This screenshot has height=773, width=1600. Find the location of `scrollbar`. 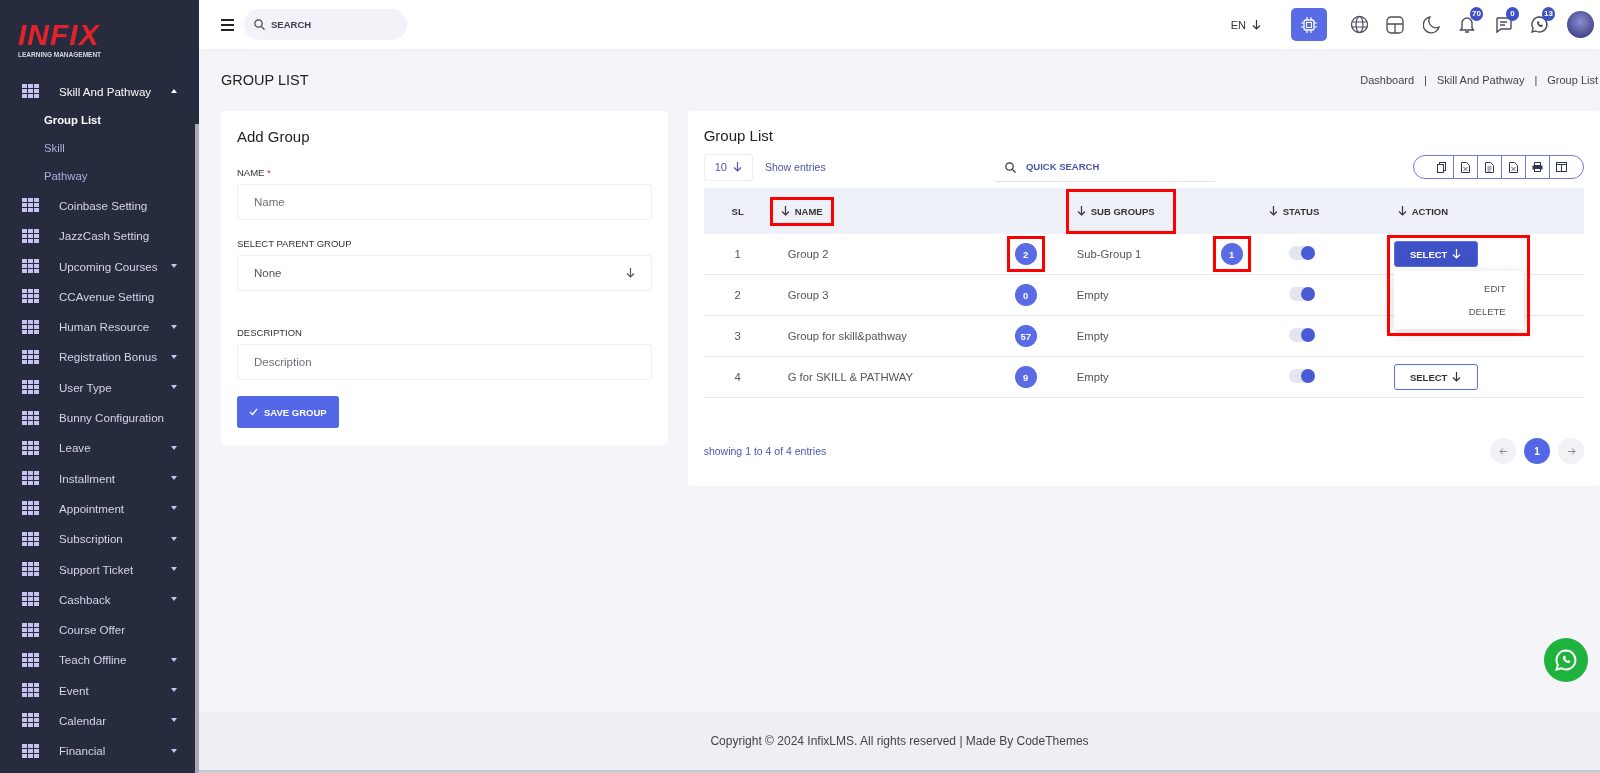

scrollbar is located at coordinates (197, 448).